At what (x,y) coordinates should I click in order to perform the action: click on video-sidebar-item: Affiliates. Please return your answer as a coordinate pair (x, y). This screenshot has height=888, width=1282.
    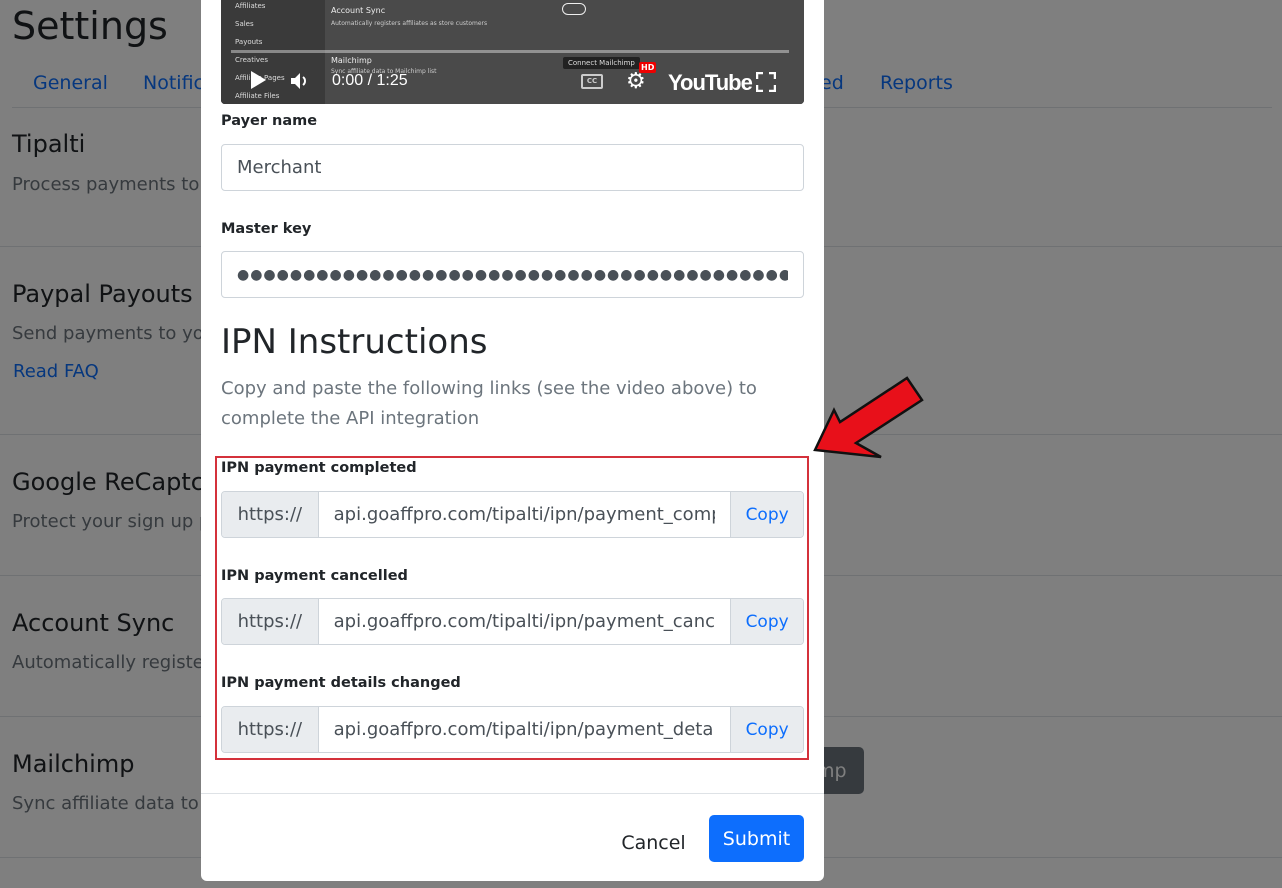
    Looking at the image, I should click on (250, 6).